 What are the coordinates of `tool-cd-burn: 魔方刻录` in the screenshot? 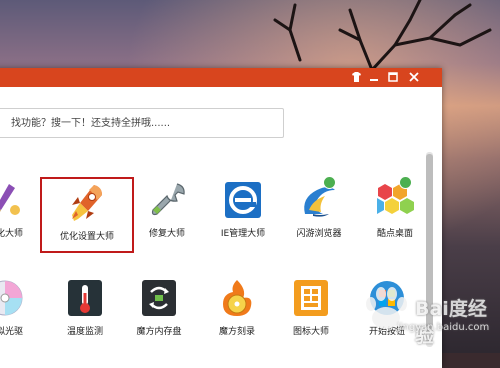 It's located at (237, 313).